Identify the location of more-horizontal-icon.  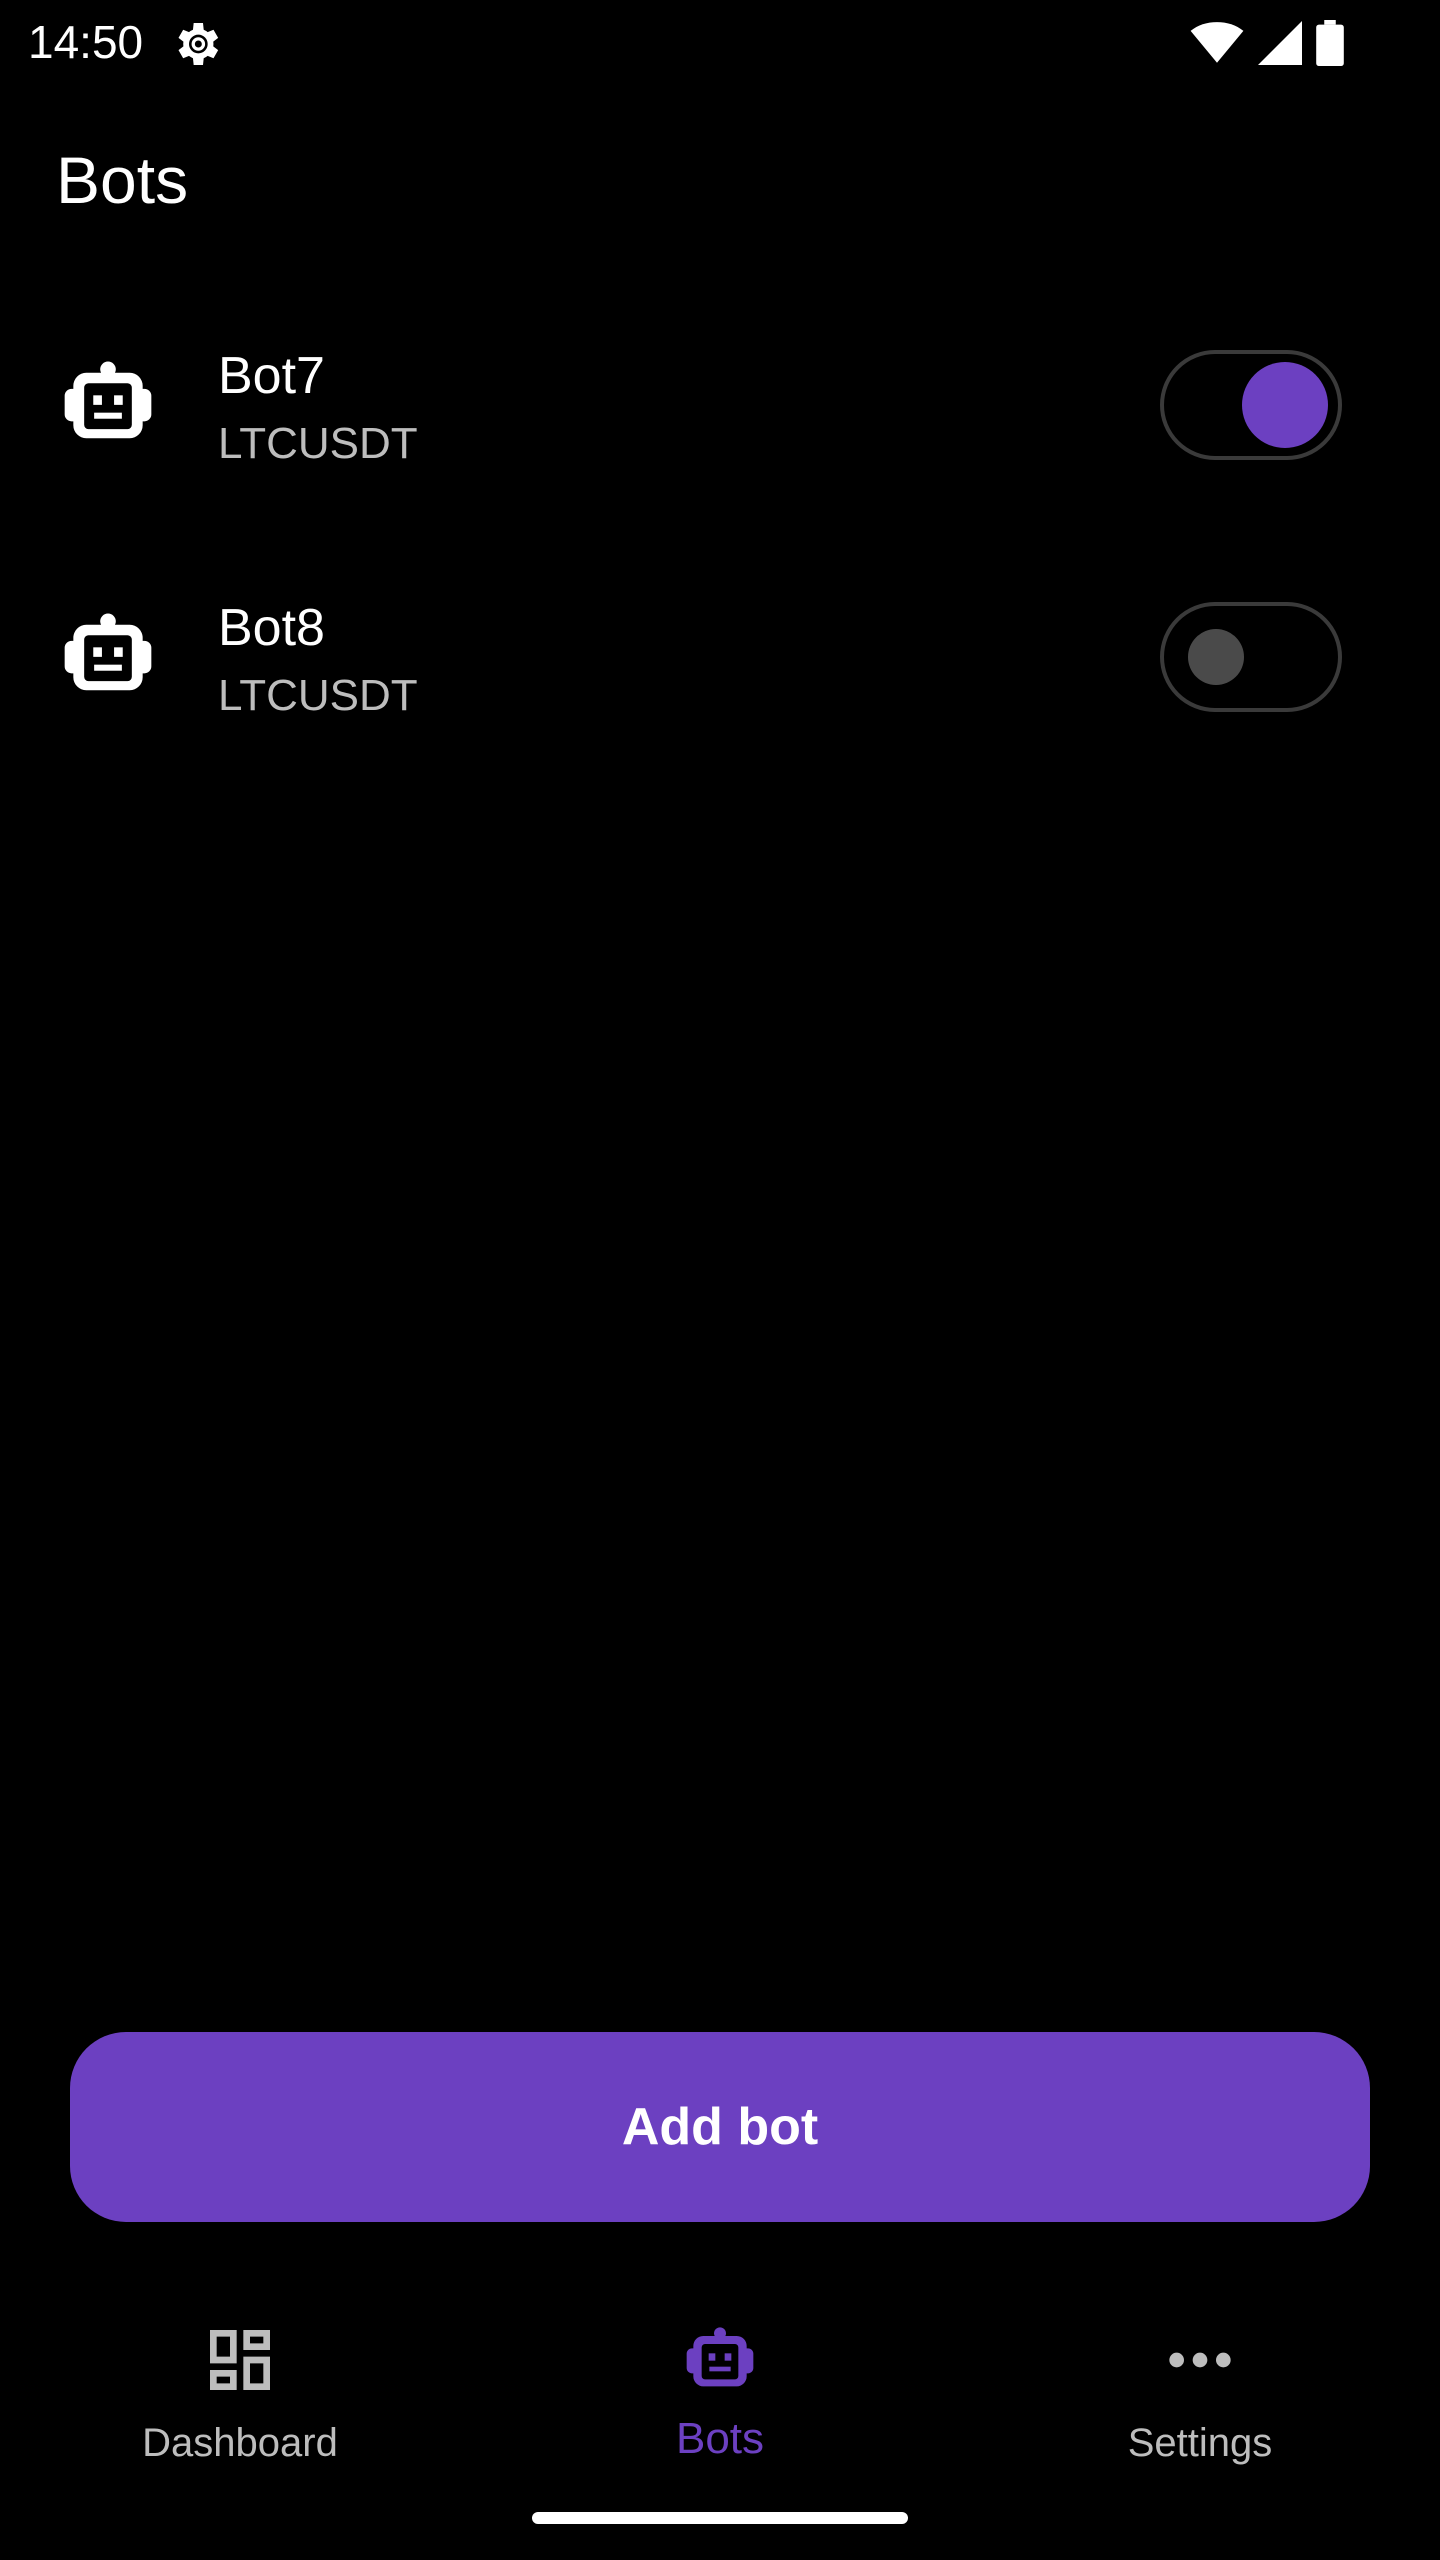
(1200, 2360).